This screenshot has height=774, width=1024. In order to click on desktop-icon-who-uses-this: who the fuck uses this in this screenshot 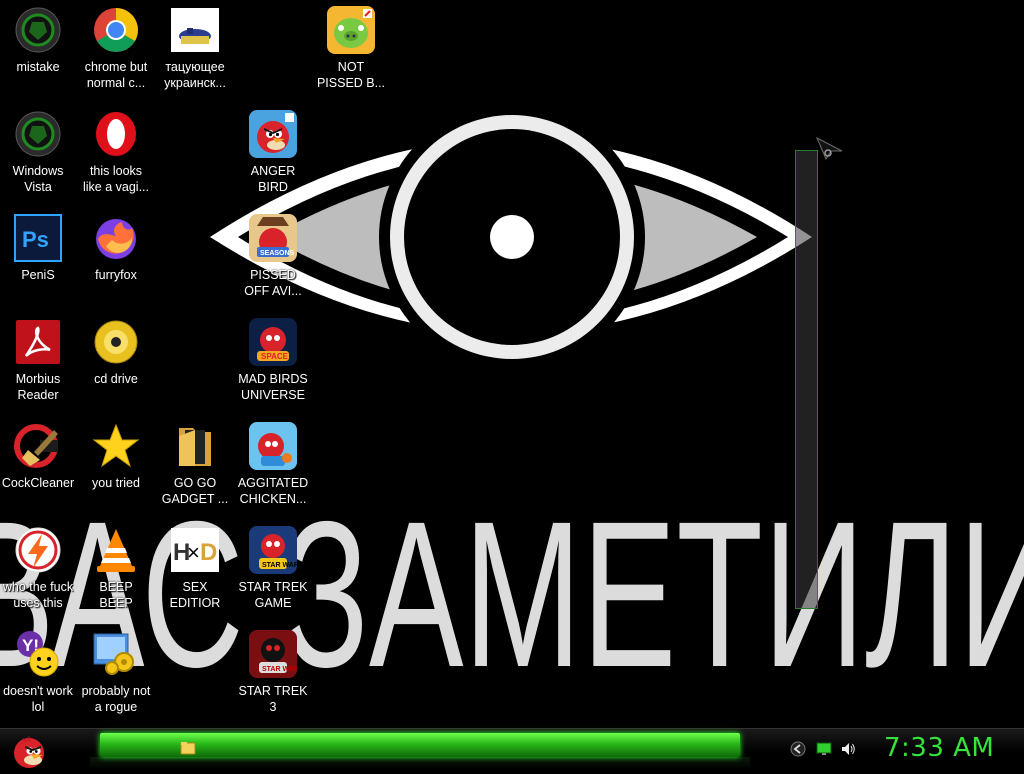, I will do `click(39, 568)`.